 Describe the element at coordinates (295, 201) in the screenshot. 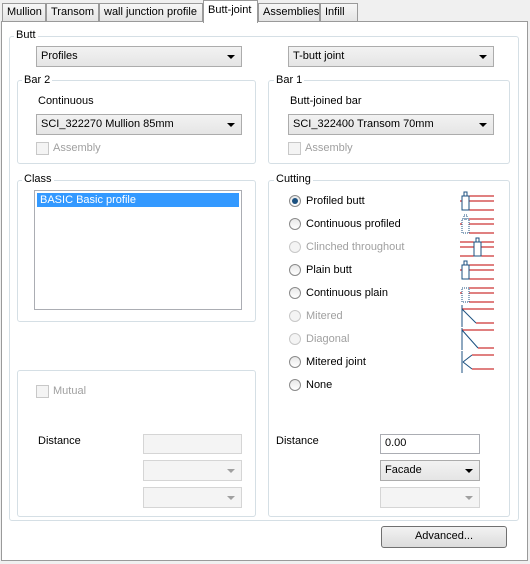

I see `cutting-profiled-butt-radio` at that location.